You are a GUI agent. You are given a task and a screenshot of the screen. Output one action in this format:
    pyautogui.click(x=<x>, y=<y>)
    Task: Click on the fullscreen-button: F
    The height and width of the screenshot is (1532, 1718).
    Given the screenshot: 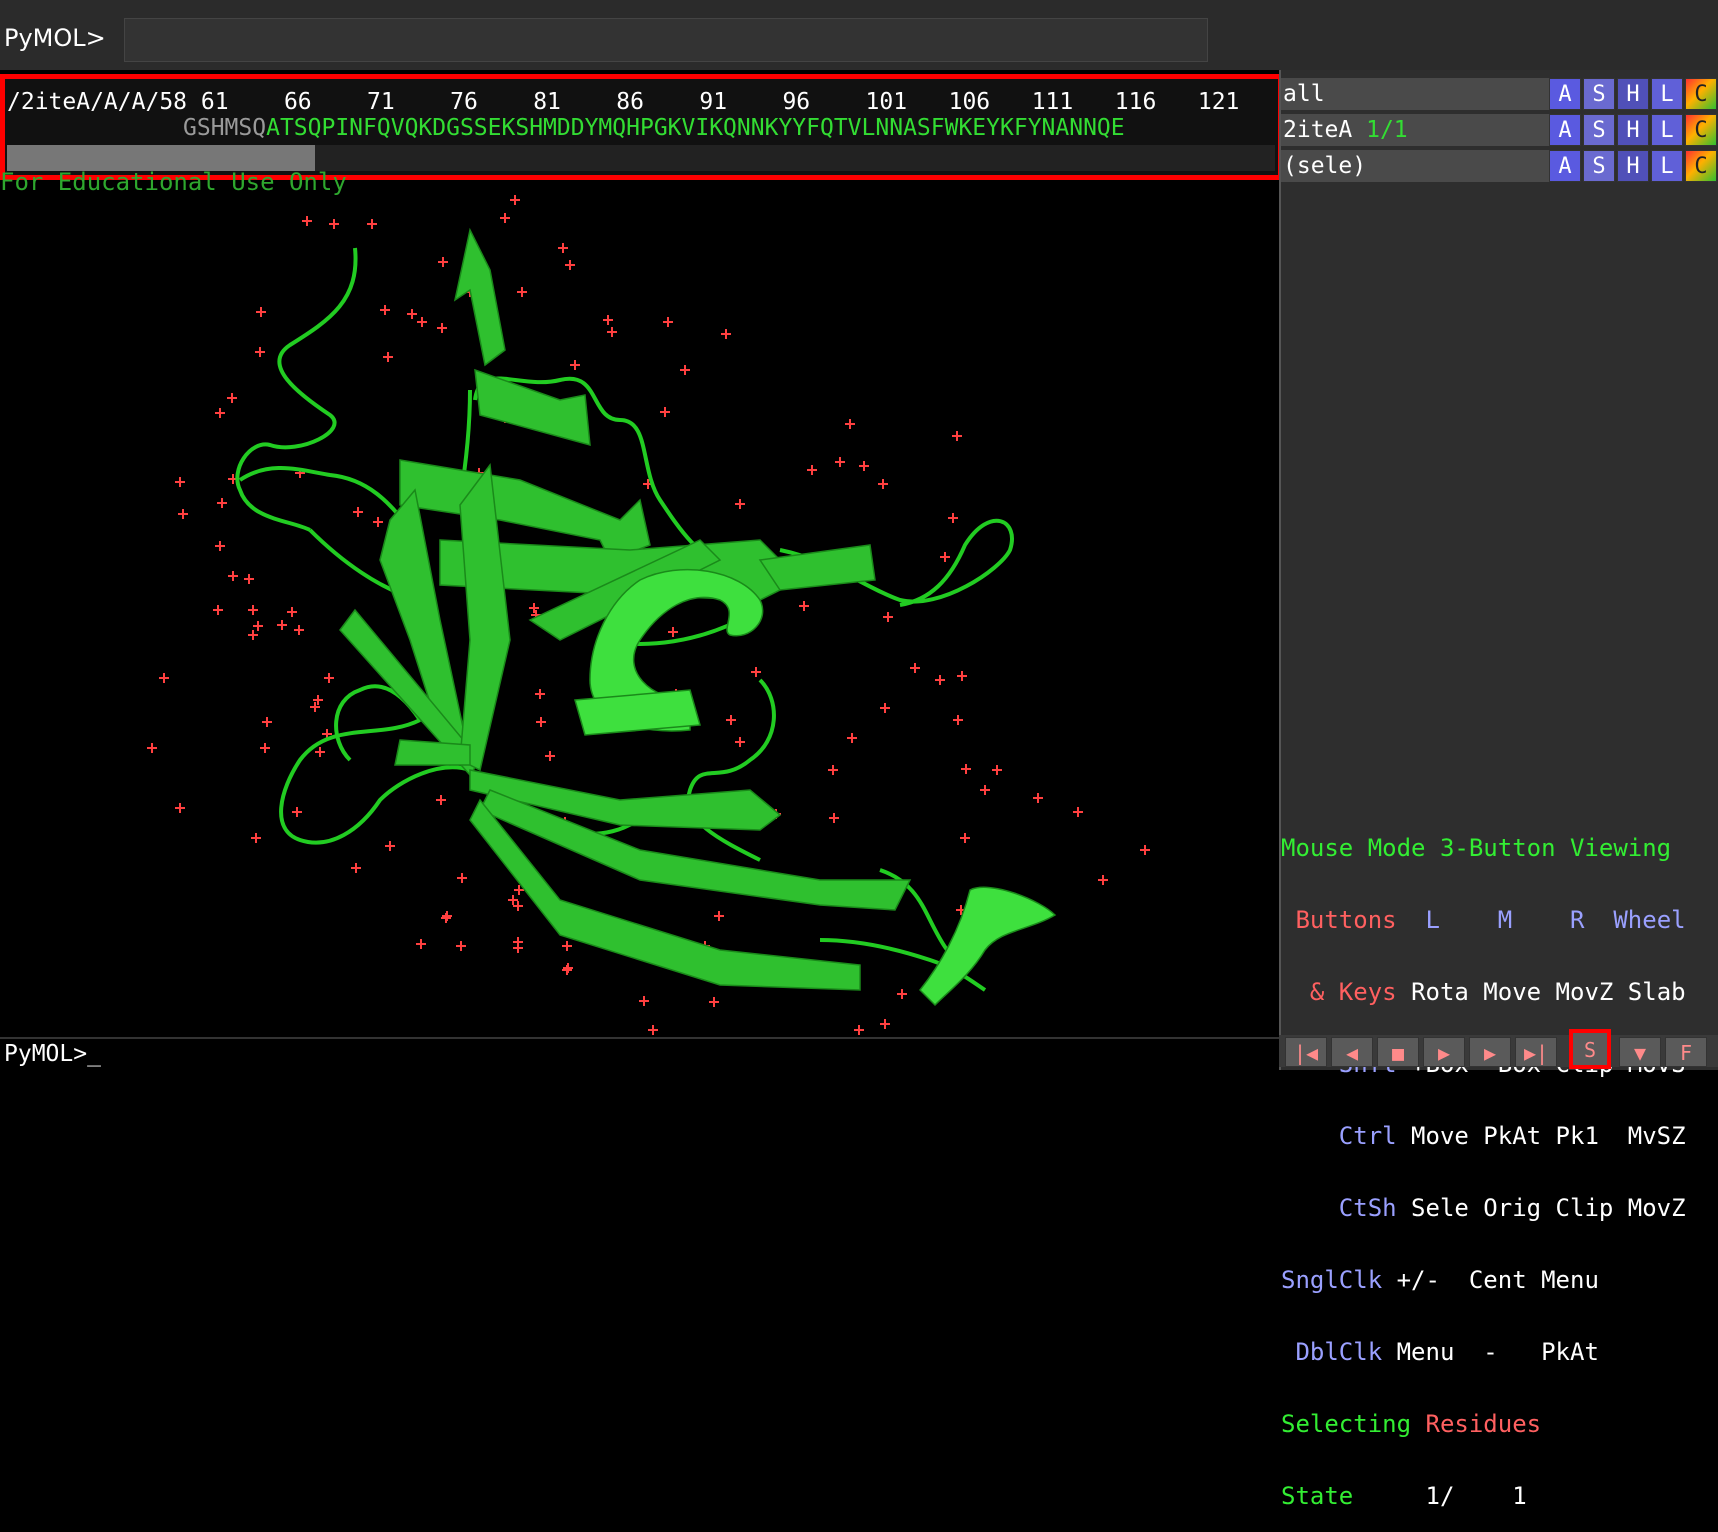 What is the action you would take?
    pyautogui.click(x=1686, y=1052)
    